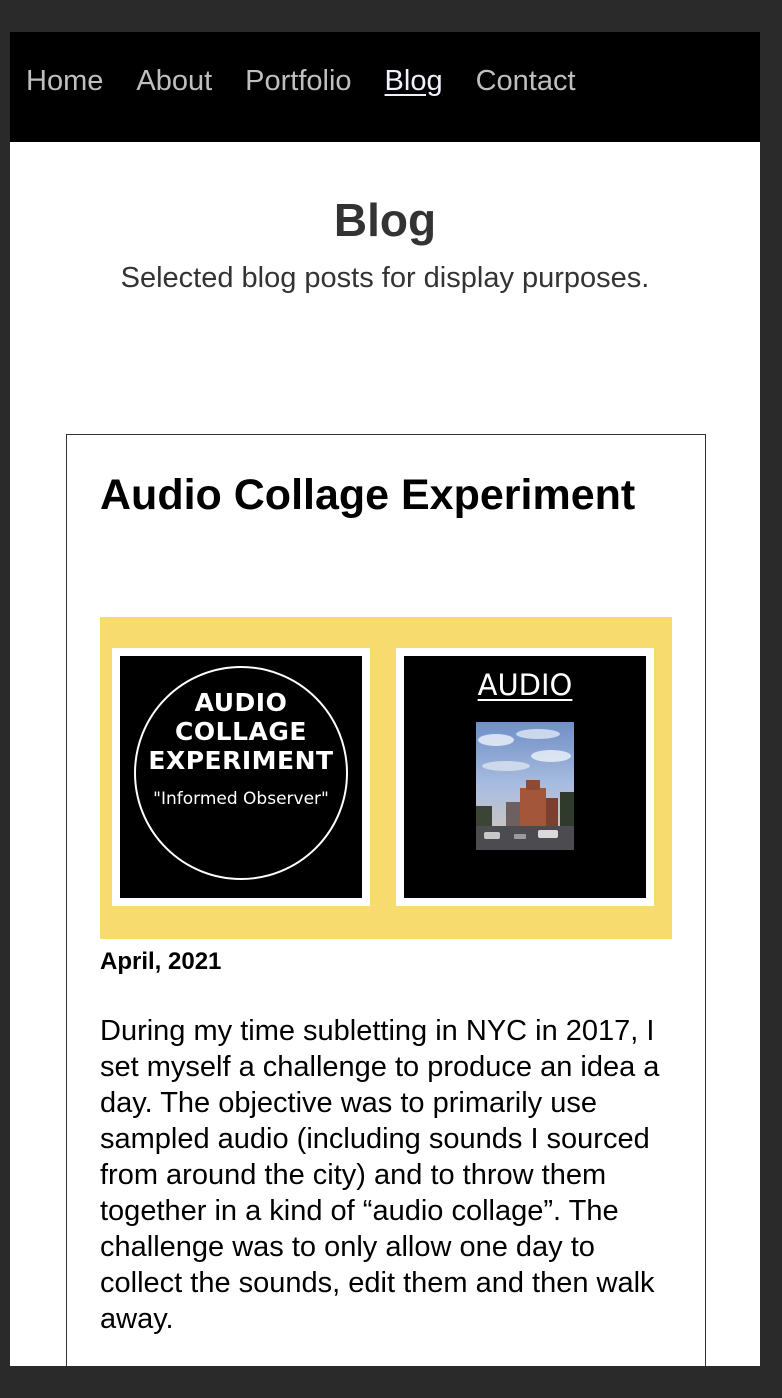 This screenshot has width=782, height=1398. I want to click on nav-link-about: About, so click(174, 81).